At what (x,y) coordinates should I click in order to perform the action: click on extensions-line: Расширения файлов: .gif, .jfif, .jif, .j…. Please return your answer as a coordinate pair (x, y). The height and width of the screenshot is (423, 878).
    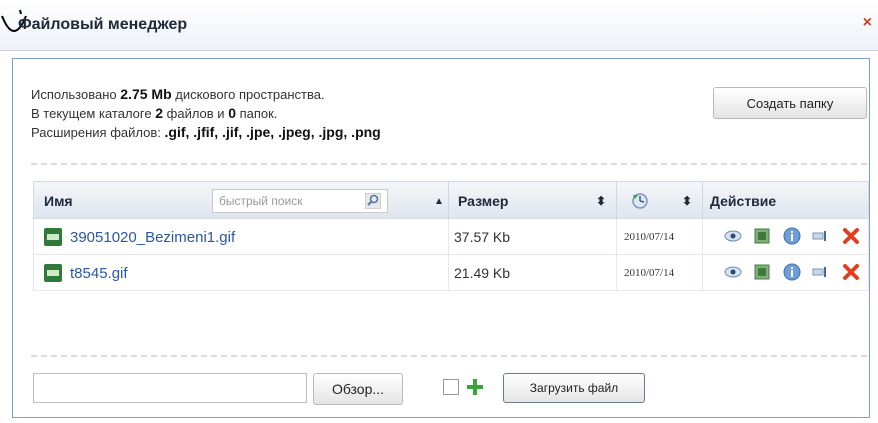
    Looking at the image, I should click on (206, 132).